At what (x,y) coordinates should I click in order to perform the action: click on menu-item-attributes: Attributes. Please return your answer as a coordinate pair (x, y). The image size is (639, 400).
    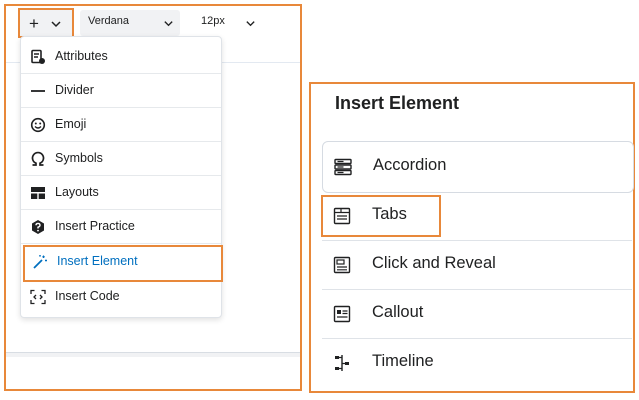
    Looking at the image, I should click on (121, 57).